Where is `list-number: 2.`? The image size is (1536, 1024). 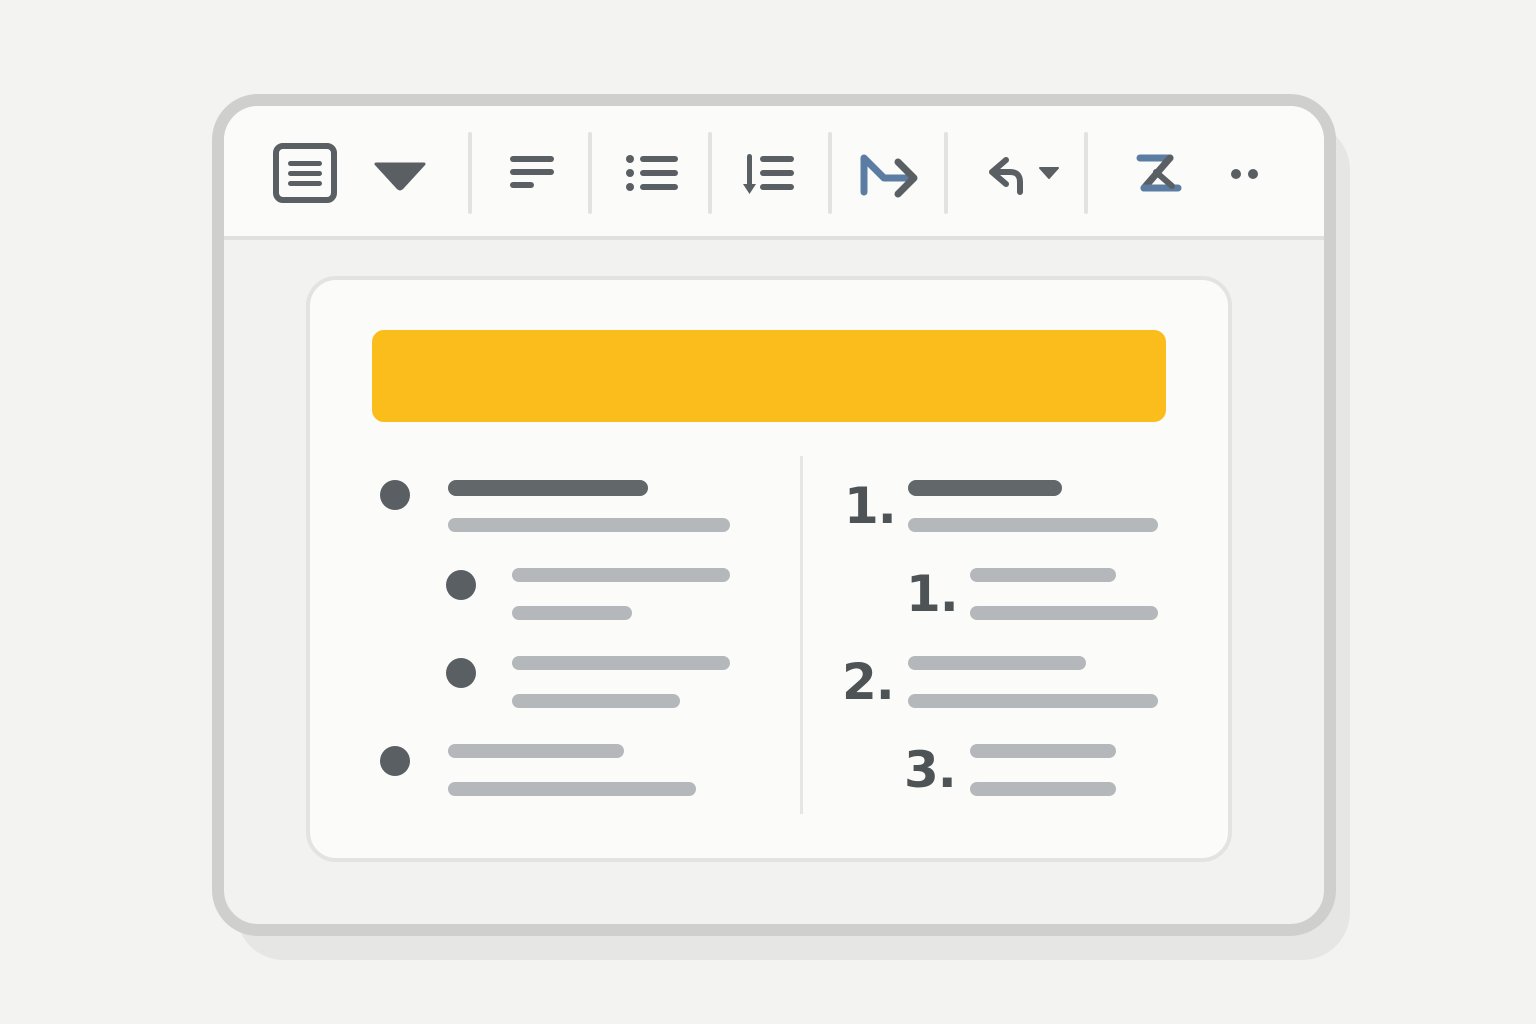
list-number: 2. is located at coordinates (868, 682).